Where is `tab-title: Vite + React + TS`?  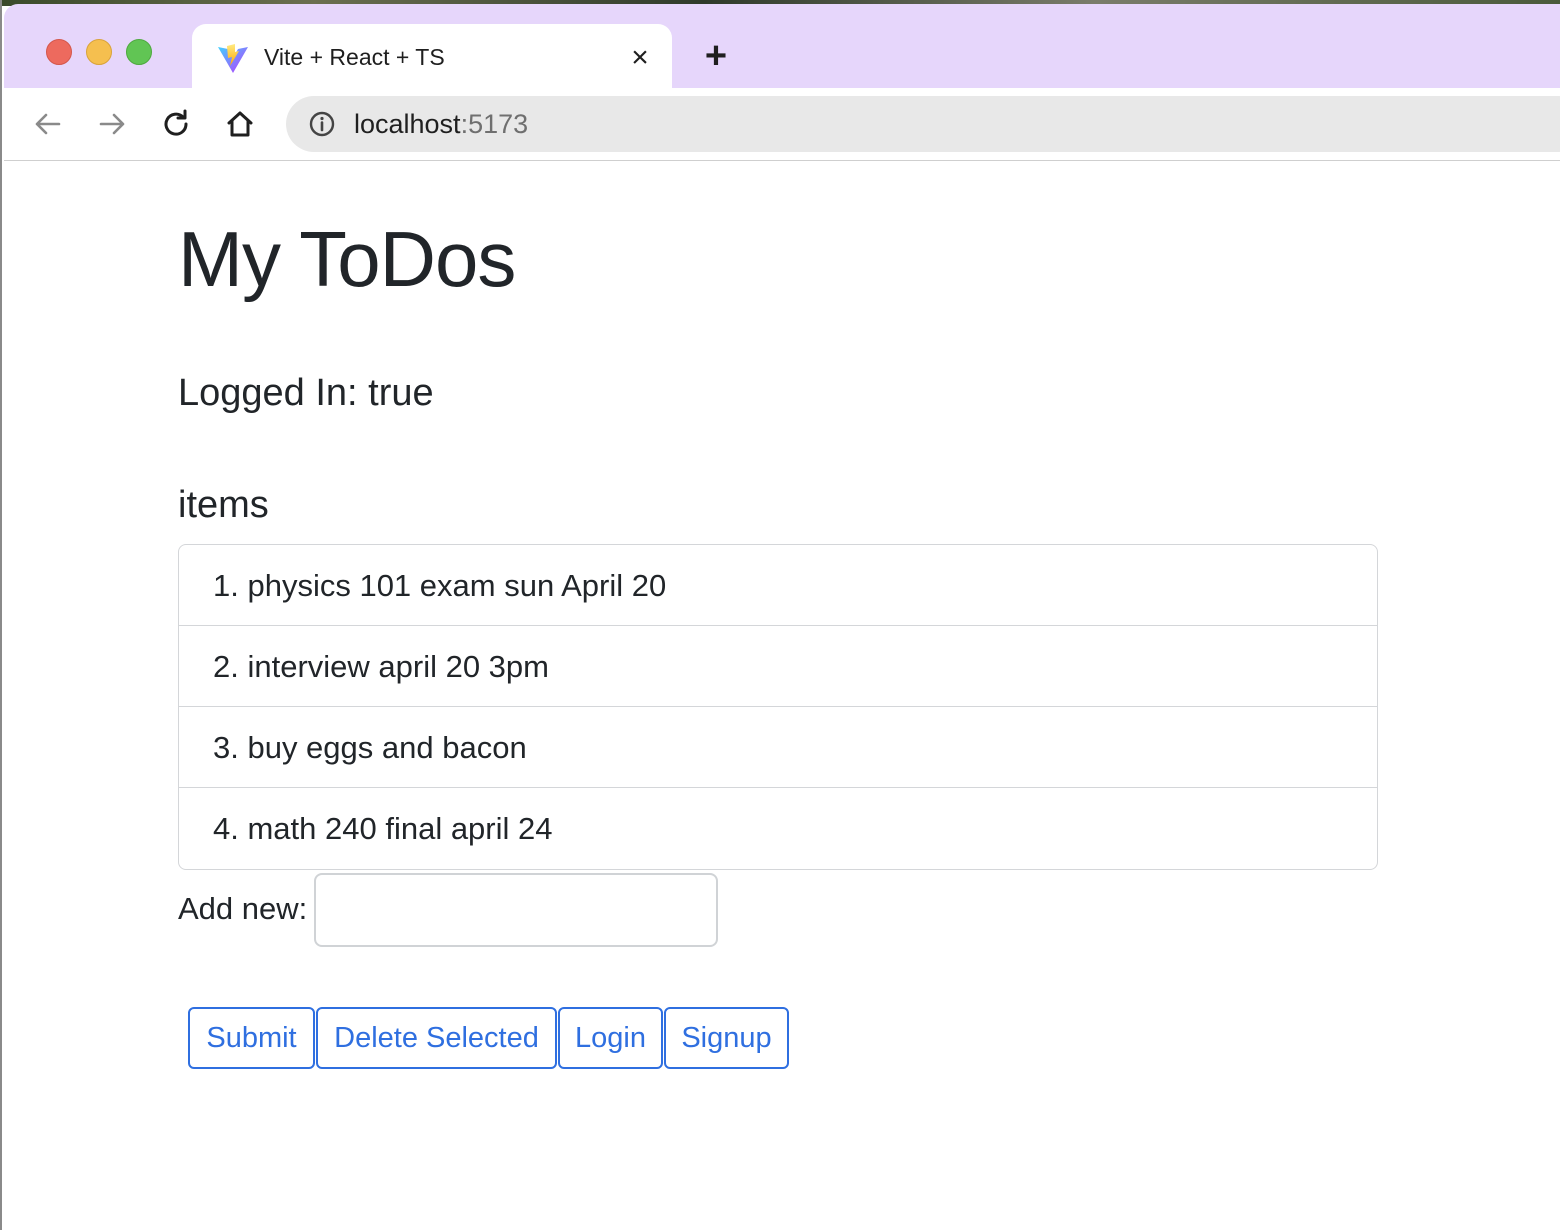 tab-title: Vite + React + TS is located at coordinates (354, 57).